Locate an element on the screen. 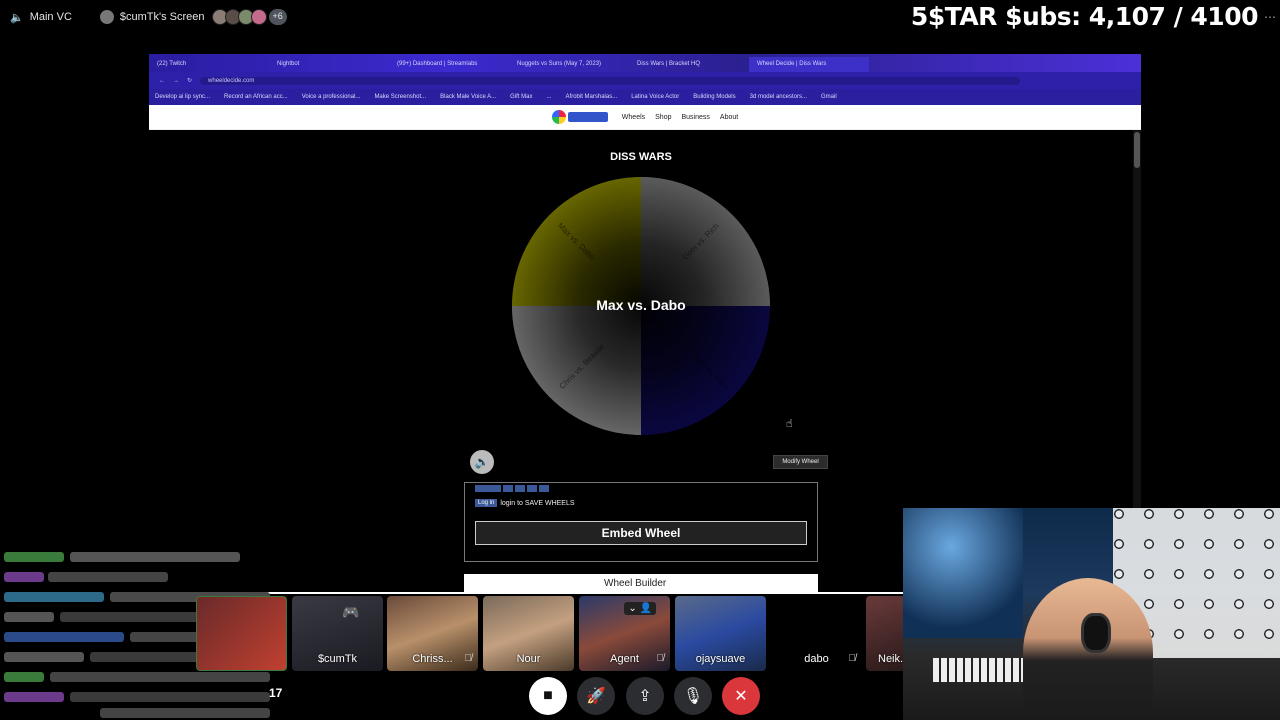 Image resolution: width=1280 pixels, height=720 pixels. bookmark: Gift Max is located at coordinates (521, 97).